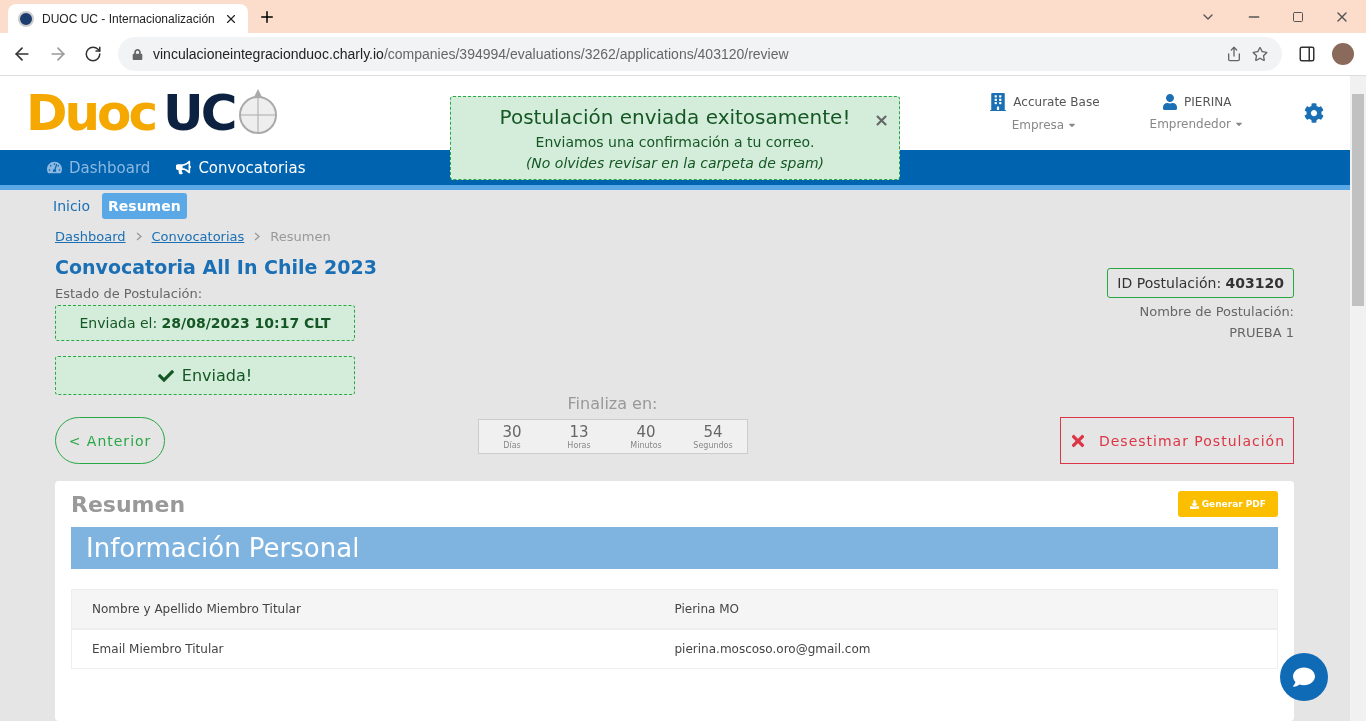 The width and height of the screenshot is (1366, 721). I want to click on site-favicon-icon, so click(26, 18).